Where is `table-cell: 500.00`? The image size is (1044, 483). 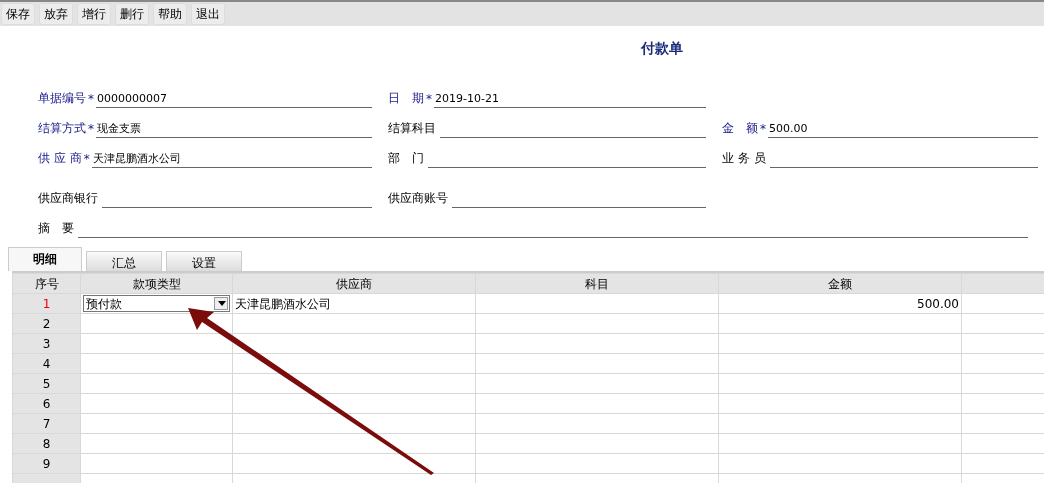 table-cell: 500.00 is located at coordinates (840, 303).